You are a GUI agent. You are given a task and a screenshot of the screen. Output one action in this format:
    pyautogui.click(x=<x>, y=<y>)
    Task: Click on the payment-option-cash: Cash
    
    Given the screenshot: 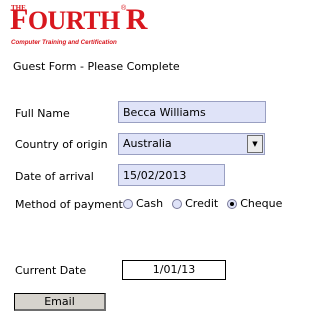 What is the action you would take?
    pyautogui.click(x=143, y=203)
    